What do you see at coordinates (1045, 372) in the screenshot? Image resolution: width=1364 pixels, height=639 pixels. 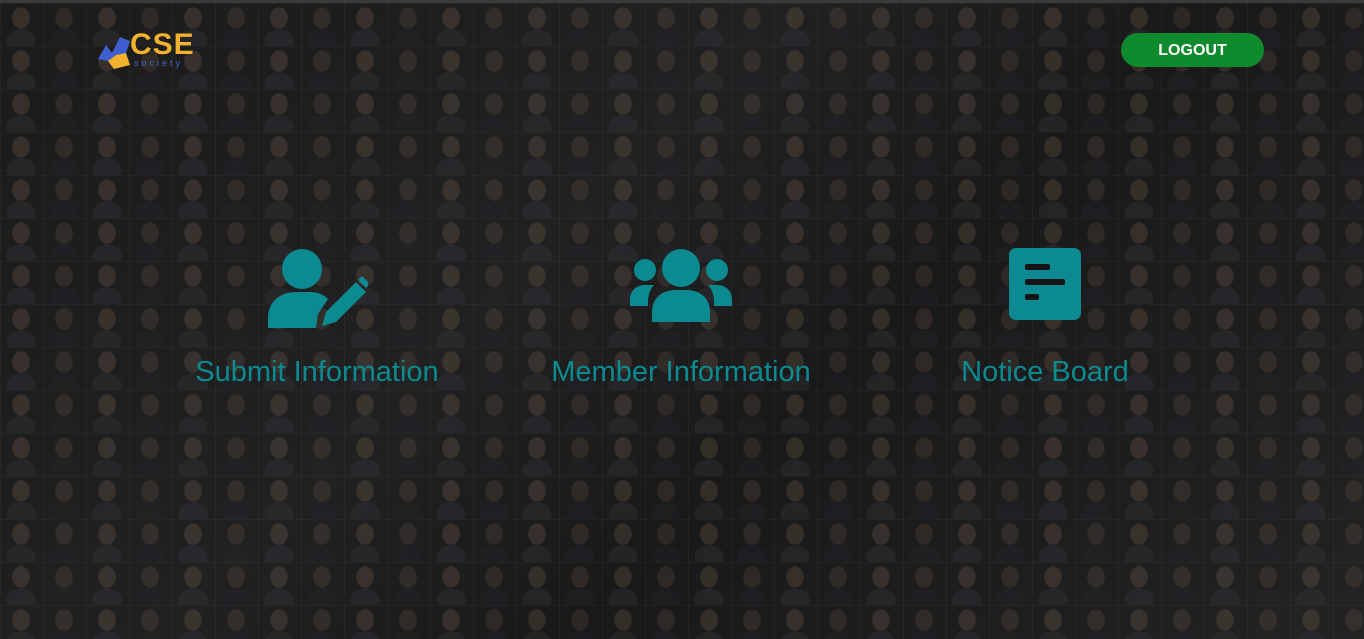 I see `notice-board-label: Notice Board` at bounding box center [1045, 372].